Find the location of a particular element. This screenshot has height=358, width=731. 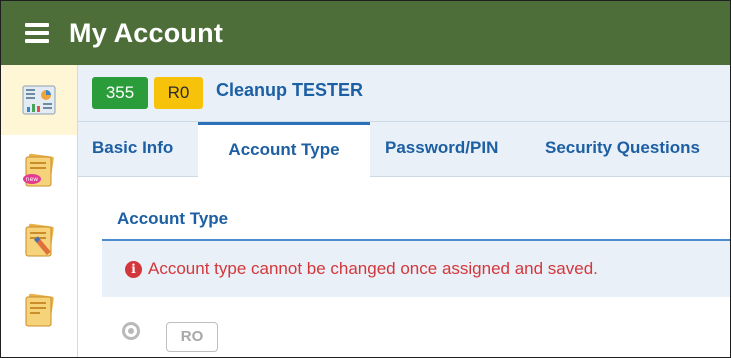

account-type-radio is located at coordinates (131, 331).